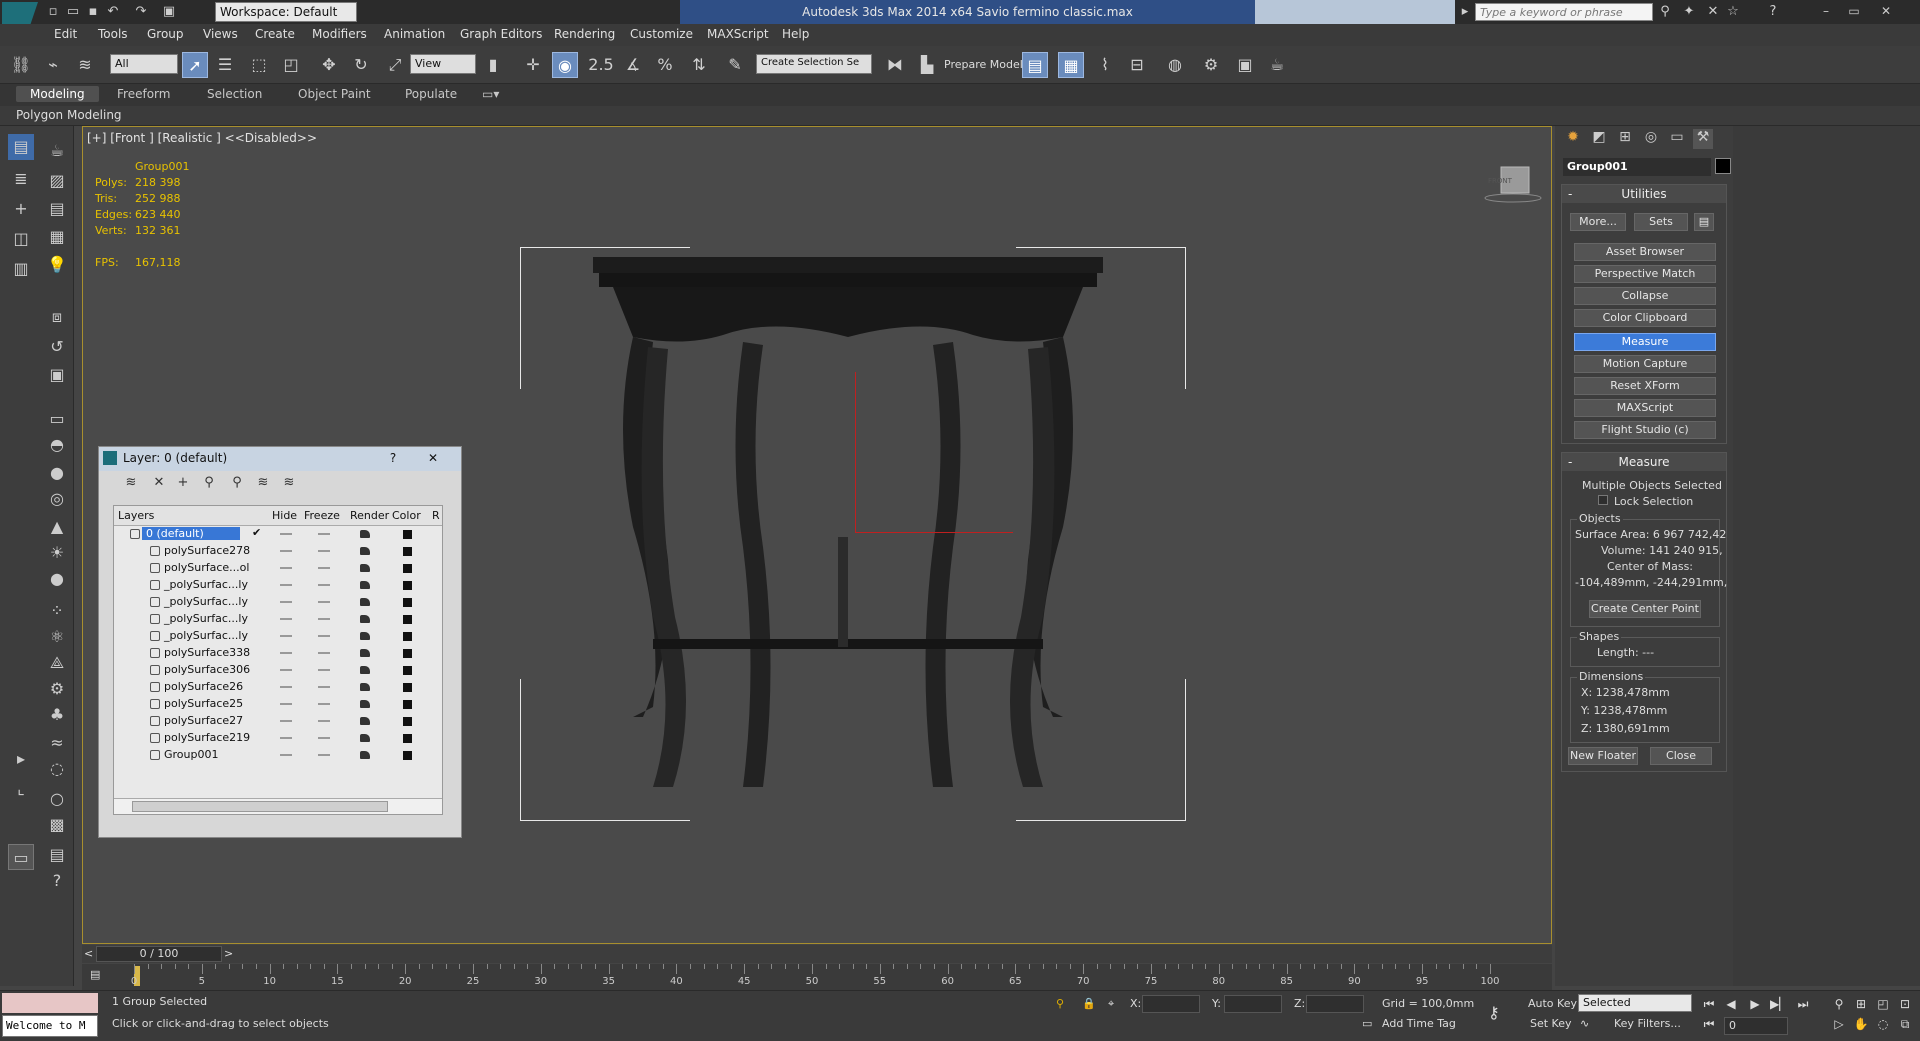 The height and width of the screenshot is (1041, 1920). Describe the element at coordinates (183, 484) in the screenshot. I see `add-to-layer-icon: +` at that location.